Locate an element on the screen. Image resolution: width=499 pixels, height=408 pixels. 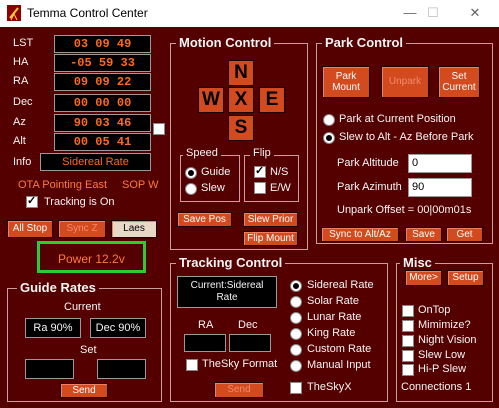
current-tracking-display: Current:Sidereal Rate is located at coordinates (227, 292).